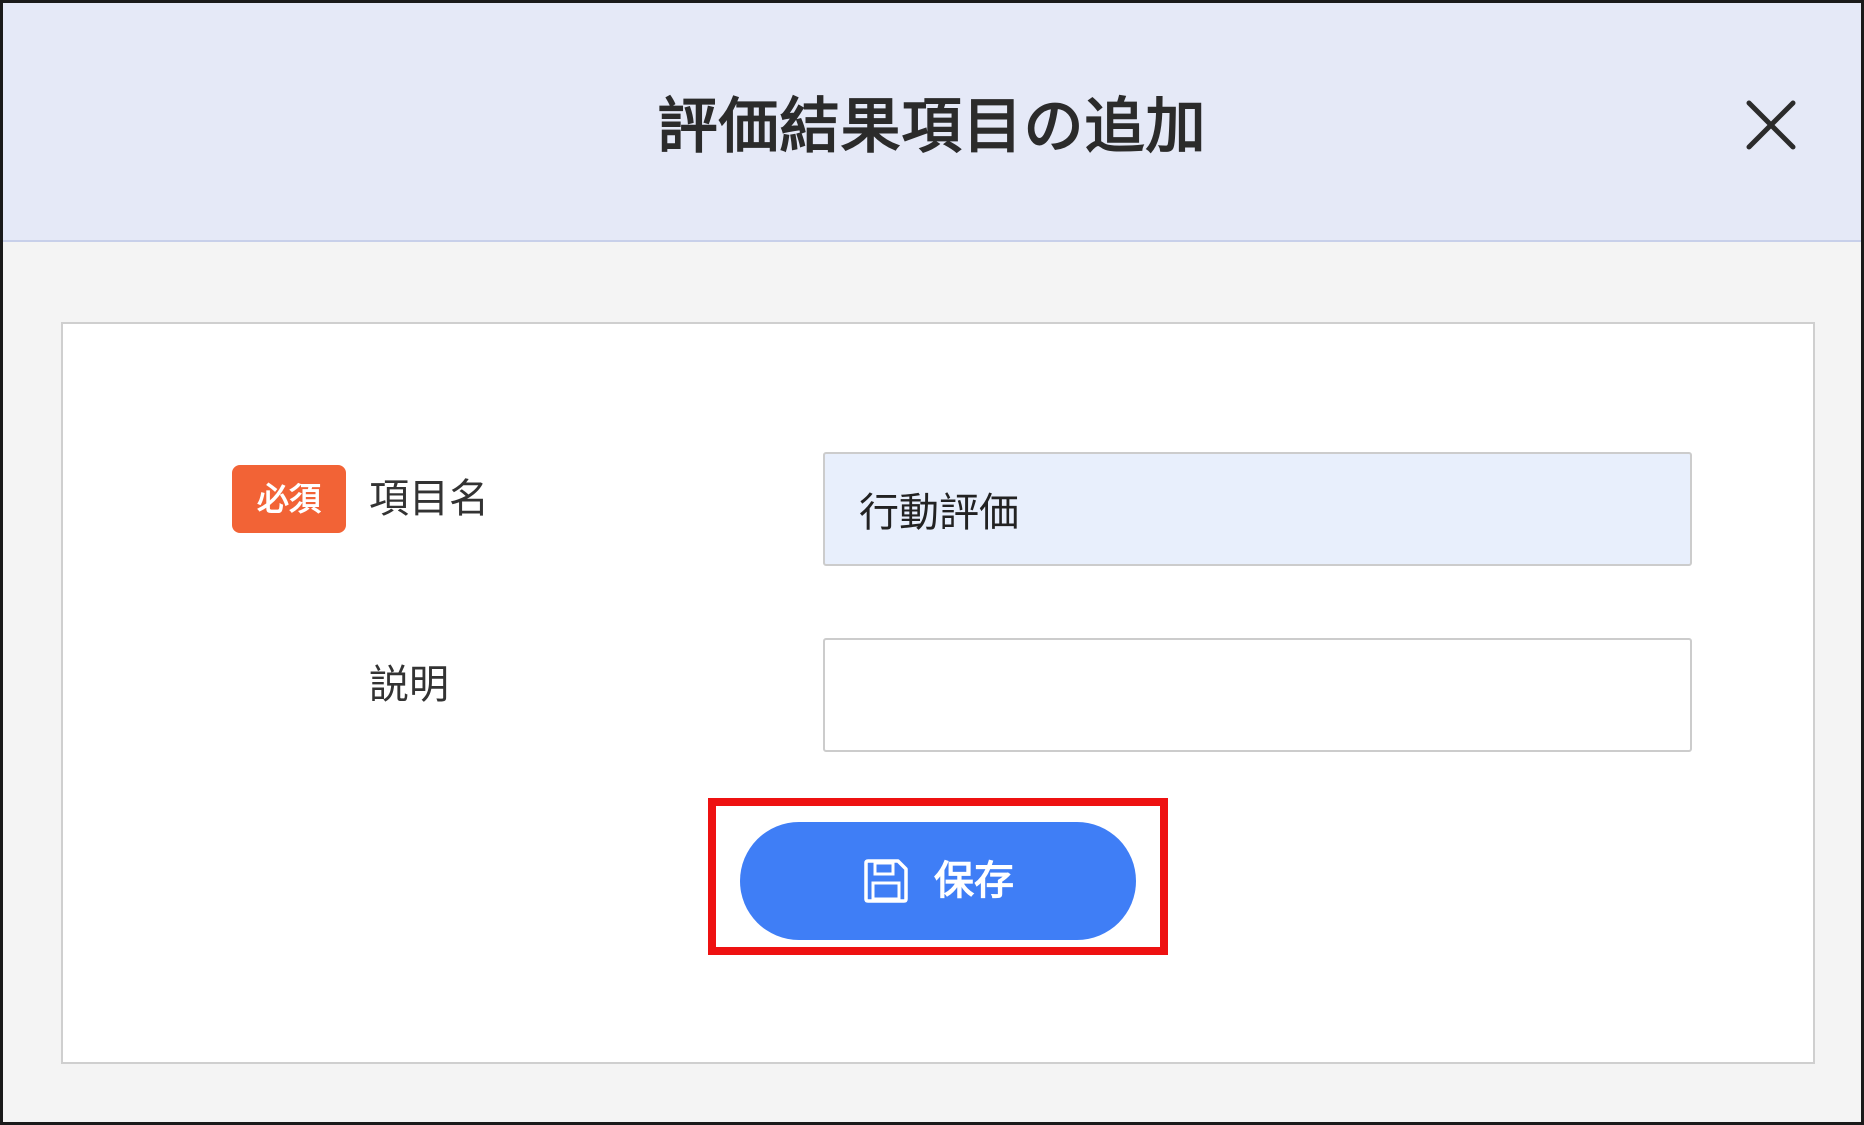  Describe the element at coordinates (429, 499) in the screenshot. I see `item-name-label: 項目名` at that location.